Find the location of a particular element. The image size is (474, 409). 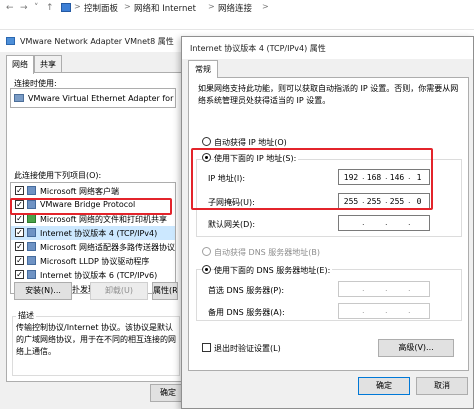

list-item-ipv4: ✓ Internet 协议版本 4 (TCP/IPv4) is located at coordinates (93, 233).